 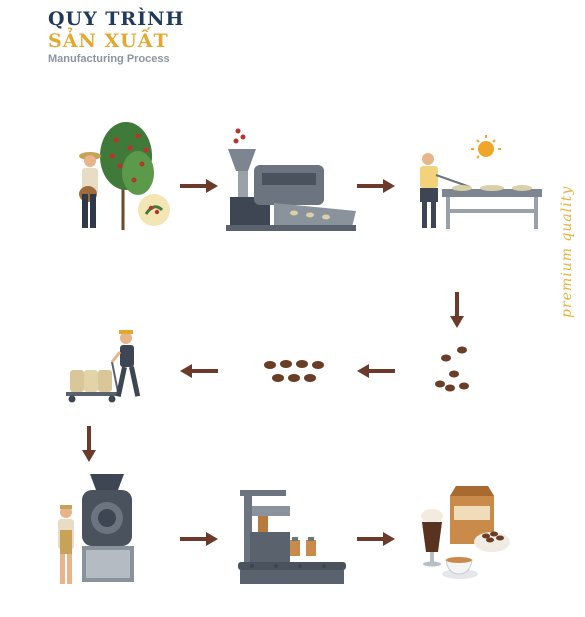 What do you see at coordinates (96, 529) in the screenshot?
I see `roaster-icon` at bounding box center [96, 529].